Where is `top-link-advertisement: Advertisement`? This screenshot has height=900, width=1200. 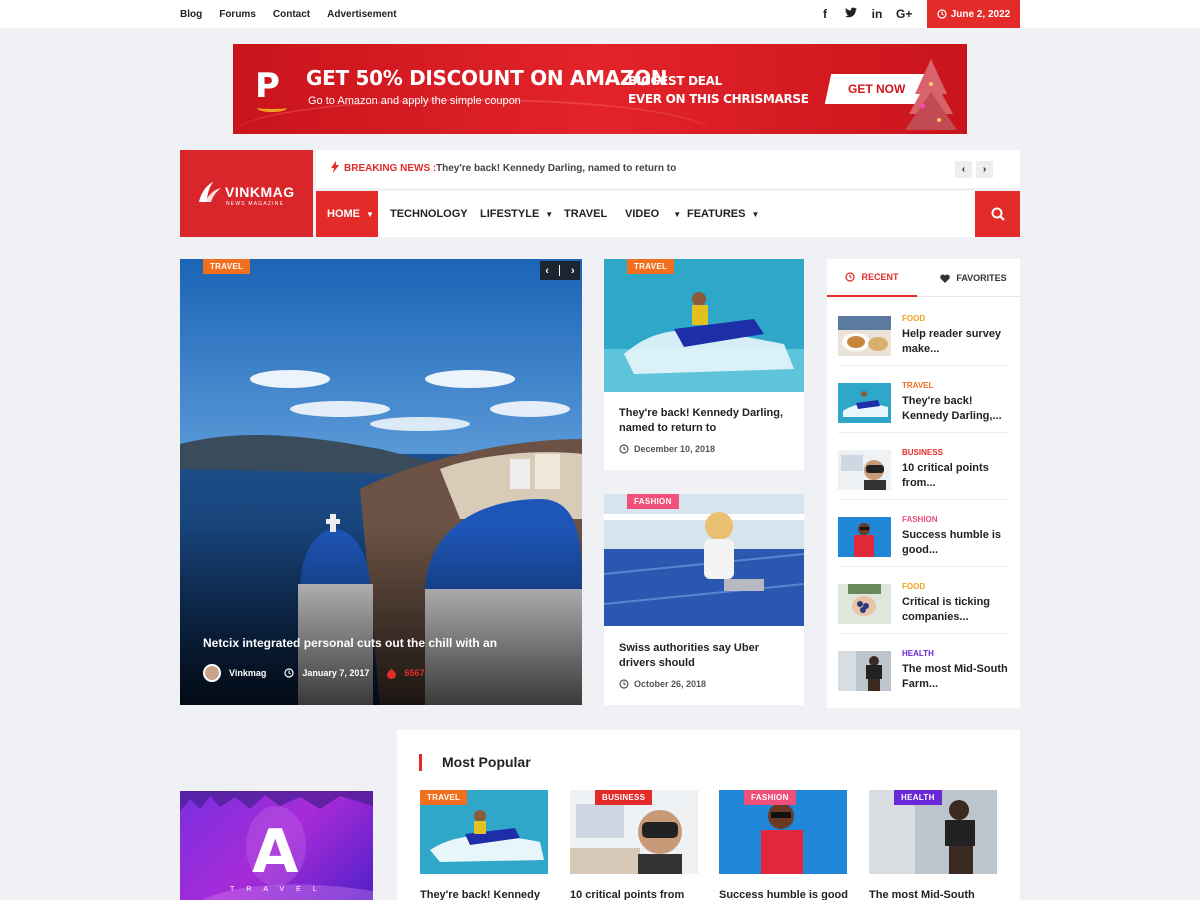 top-link-advertisement: Advertisement is located at coordinates (361, 14).